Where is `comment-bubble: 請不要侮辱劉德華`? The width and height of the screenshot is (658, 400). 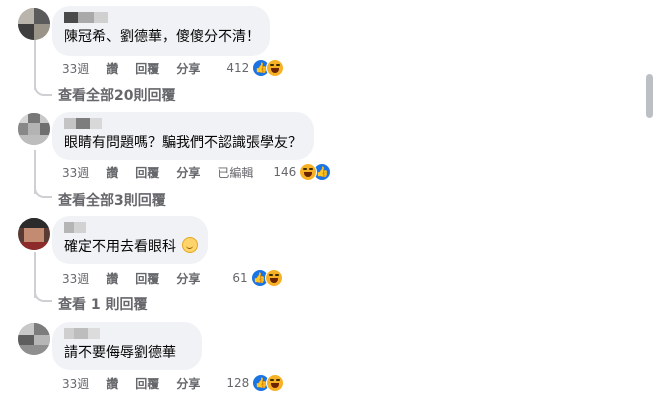 comment-bubble: 請不要侮辱劉德華 is located at coordinates (127, 346).